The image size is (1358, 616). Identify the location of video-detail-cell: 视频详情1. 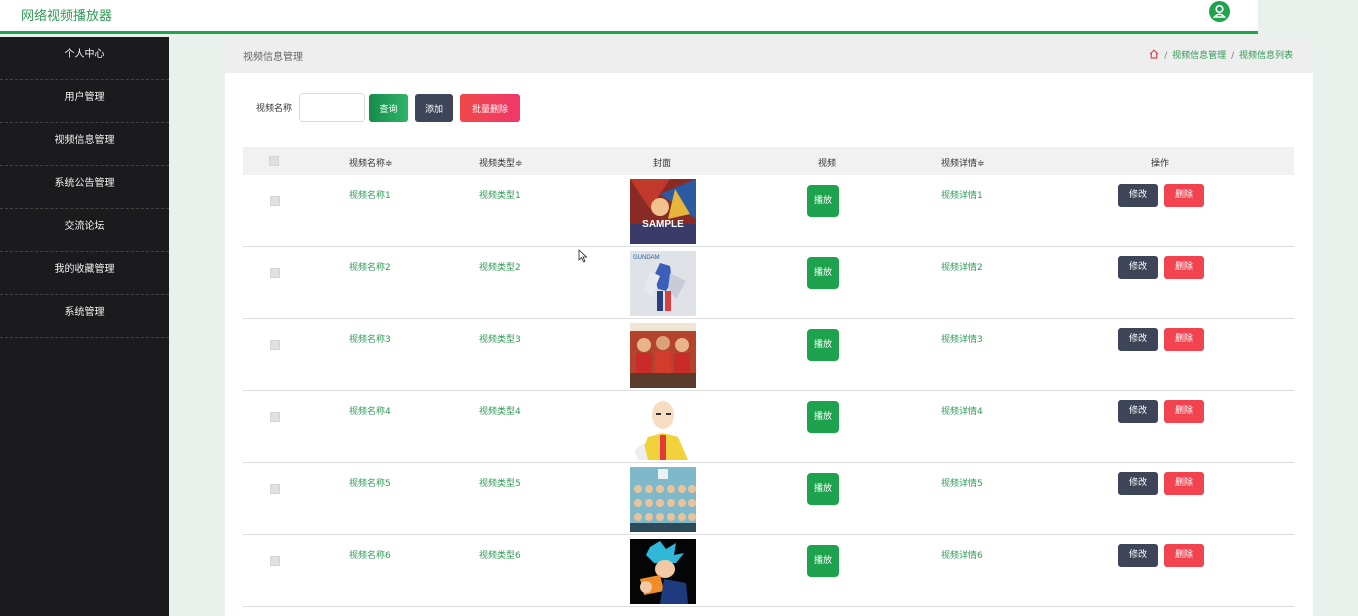
(962, 196).